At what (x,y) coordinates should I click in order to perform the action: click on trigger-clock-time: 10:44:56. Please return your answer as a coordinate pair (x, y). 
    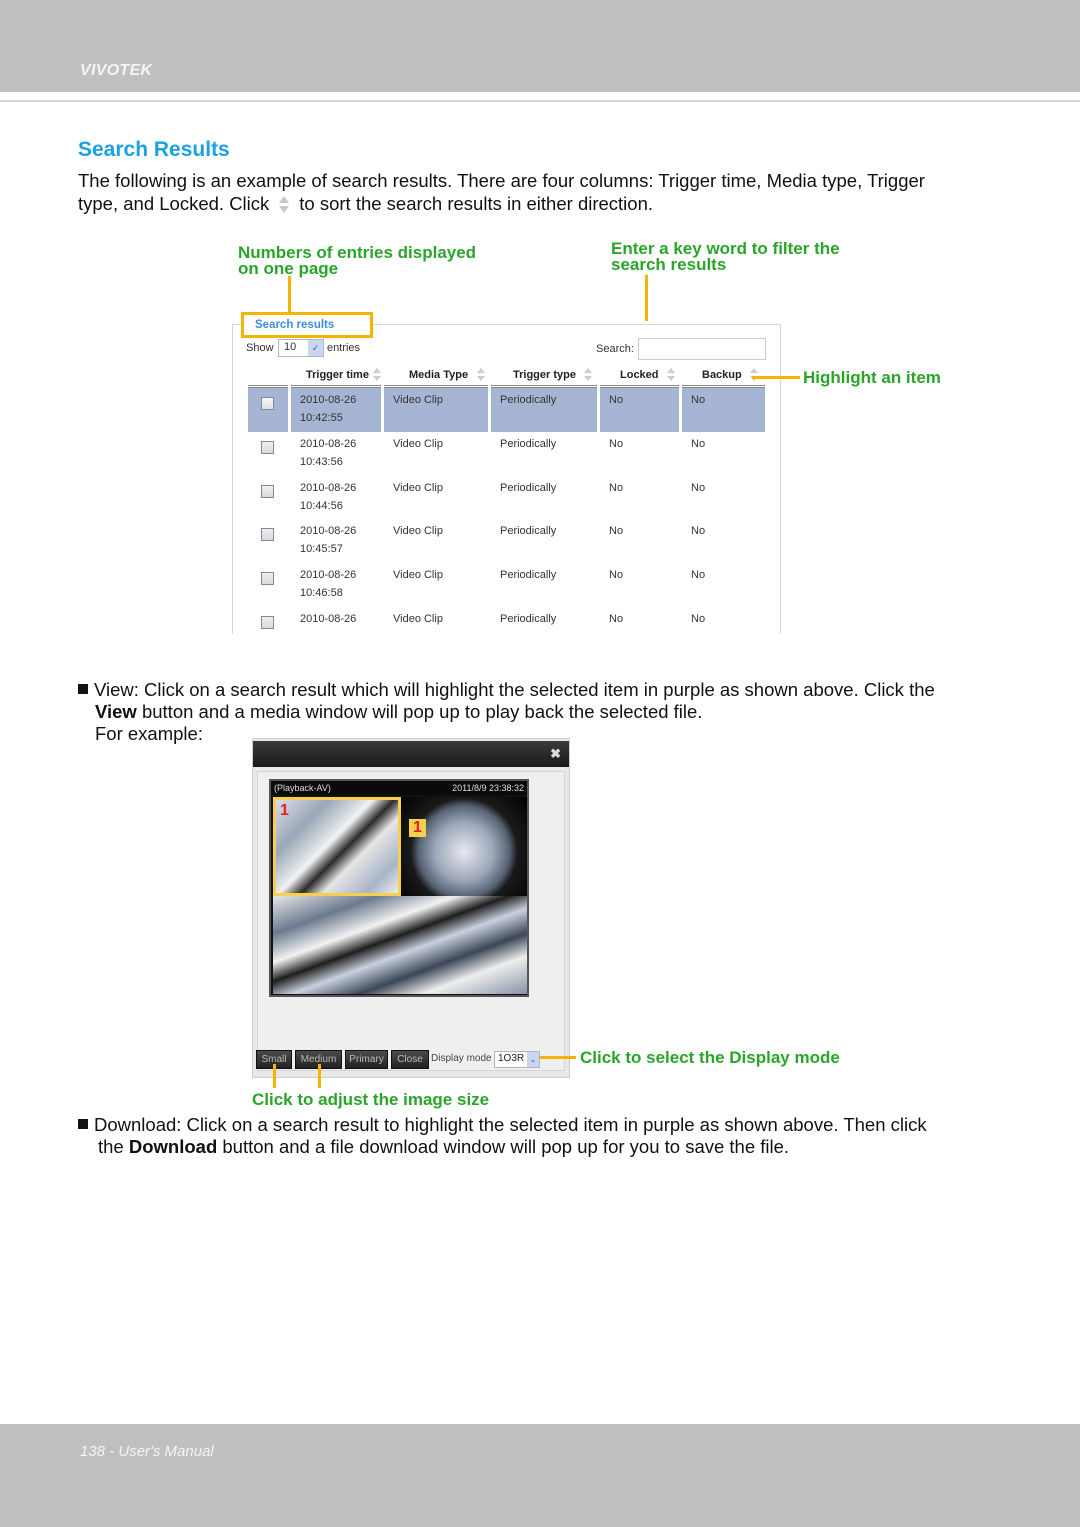
    Looking at the image, I should click on (321, 506).